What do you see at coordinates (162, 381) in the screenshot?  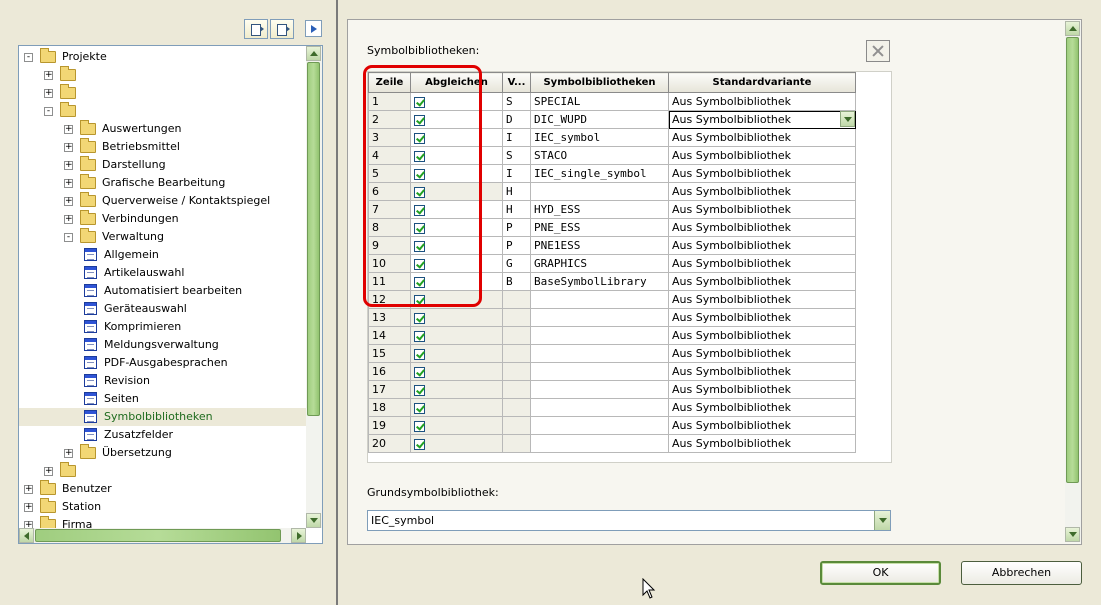 I see `tree-item: Revision` at bounding box center [162, 381].